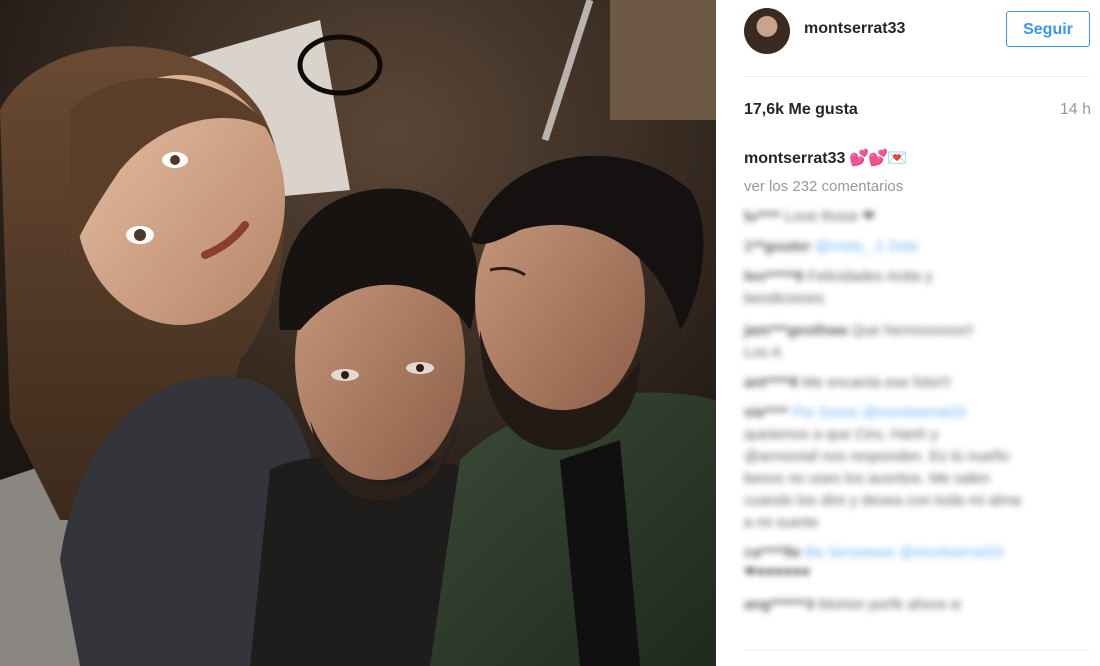  I want to click on comment-row: cuando los dire y desea con toda mi alma, so click(882, 501).